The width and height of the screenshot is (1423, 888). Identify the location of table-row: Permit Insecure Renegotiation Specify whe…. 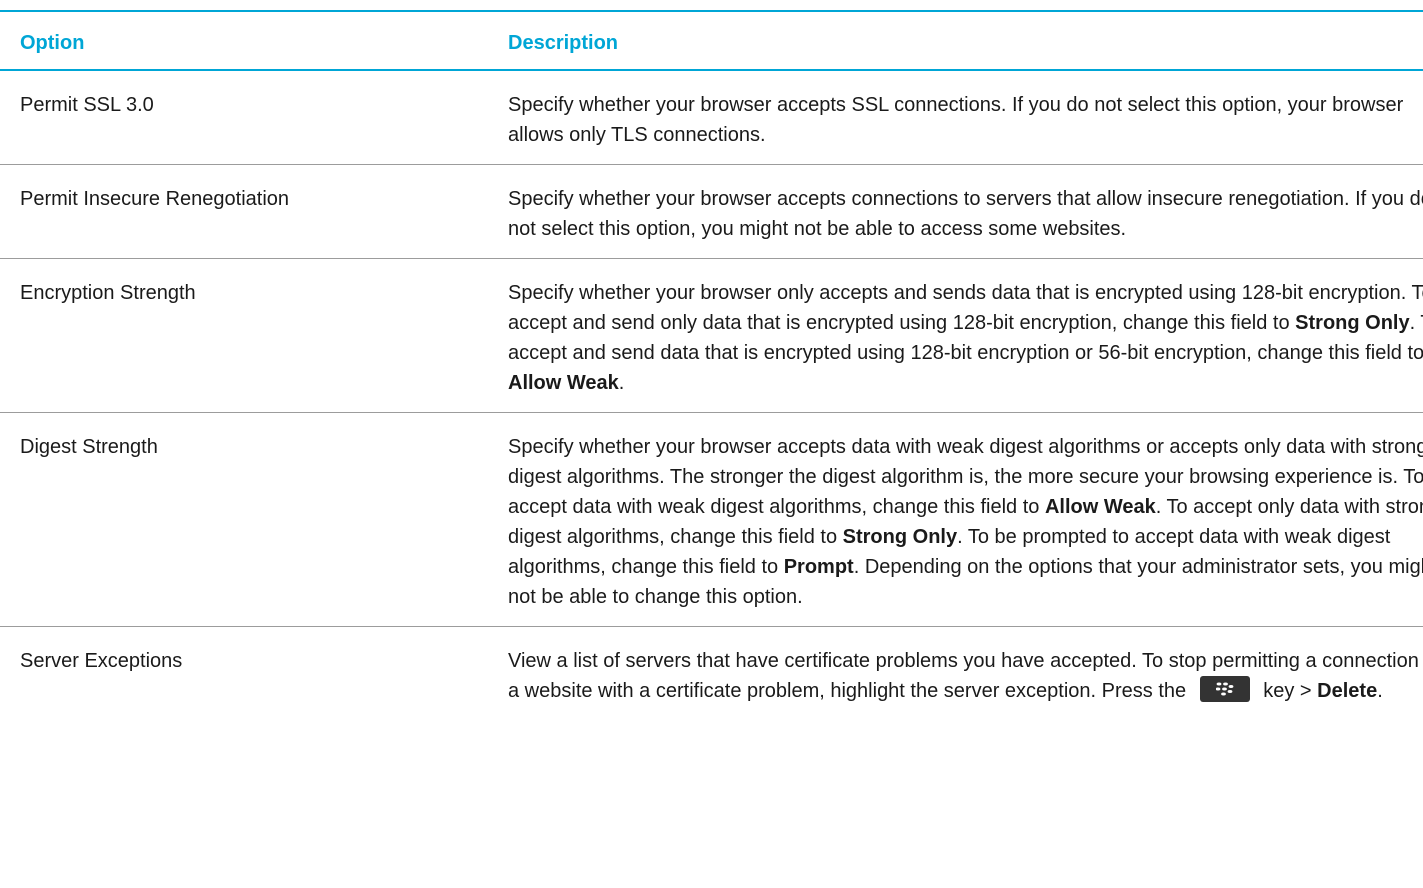
(711, 212).